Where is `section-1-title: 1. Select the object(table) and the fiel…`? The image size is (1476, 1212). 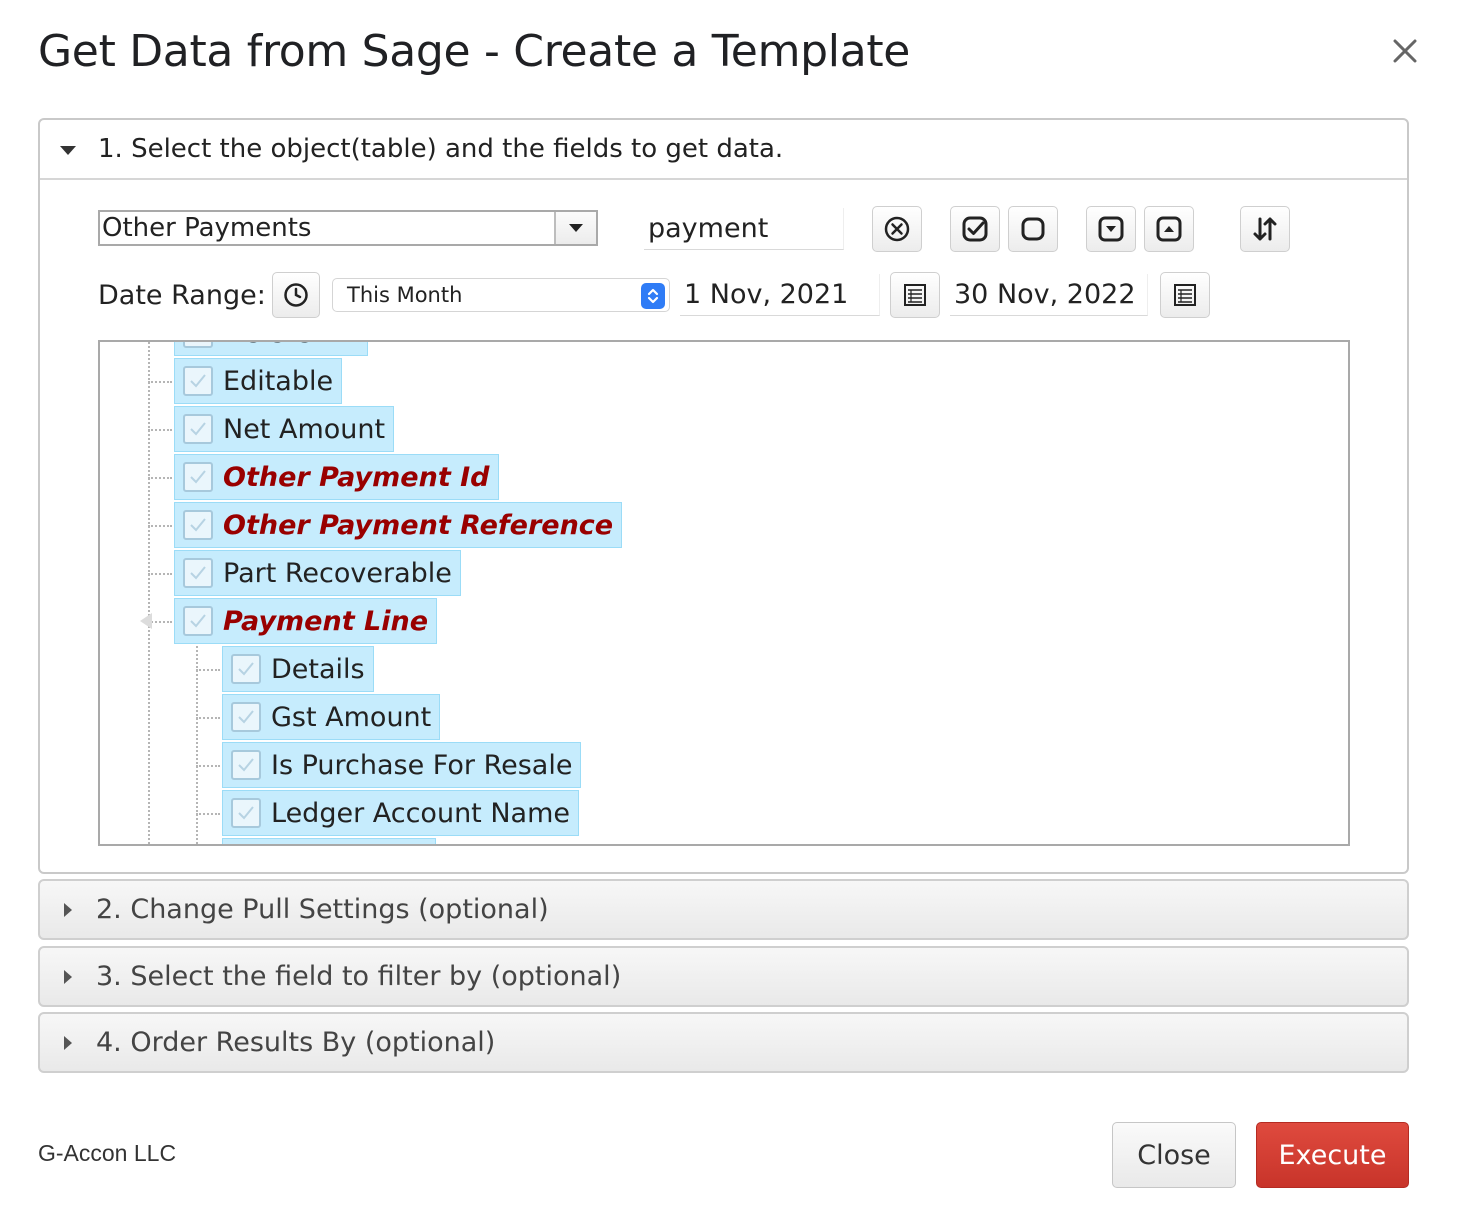
section-1-title: 1. Select the object(table) and the fiel… is located at coordinates (441, 149).